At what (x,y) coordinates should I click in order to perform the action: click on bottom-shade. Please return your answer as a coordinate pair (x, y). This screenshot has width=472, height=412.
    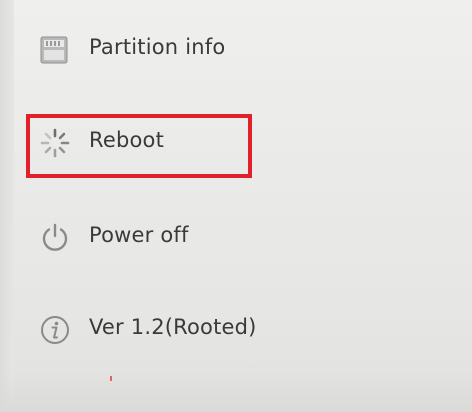
    Looking at the image, I should click on (236, 392).